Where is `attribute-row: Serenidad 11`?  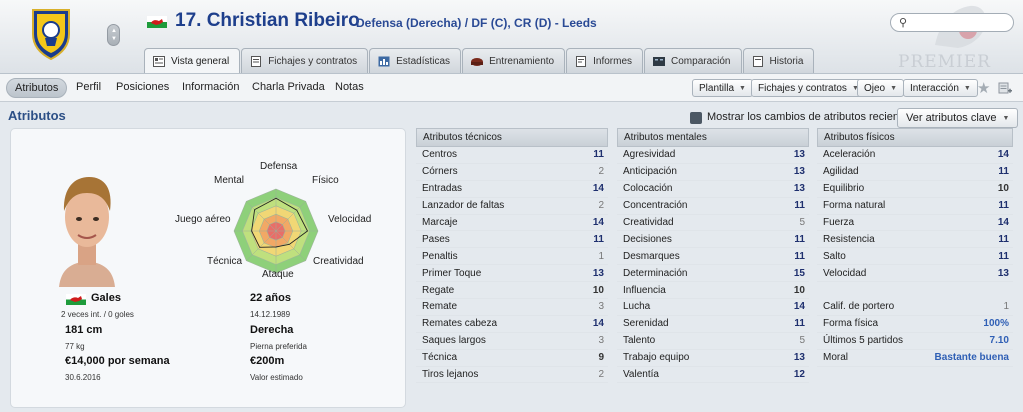
attribute-row: Serenidad 11 is located at coordinates (713, 324).